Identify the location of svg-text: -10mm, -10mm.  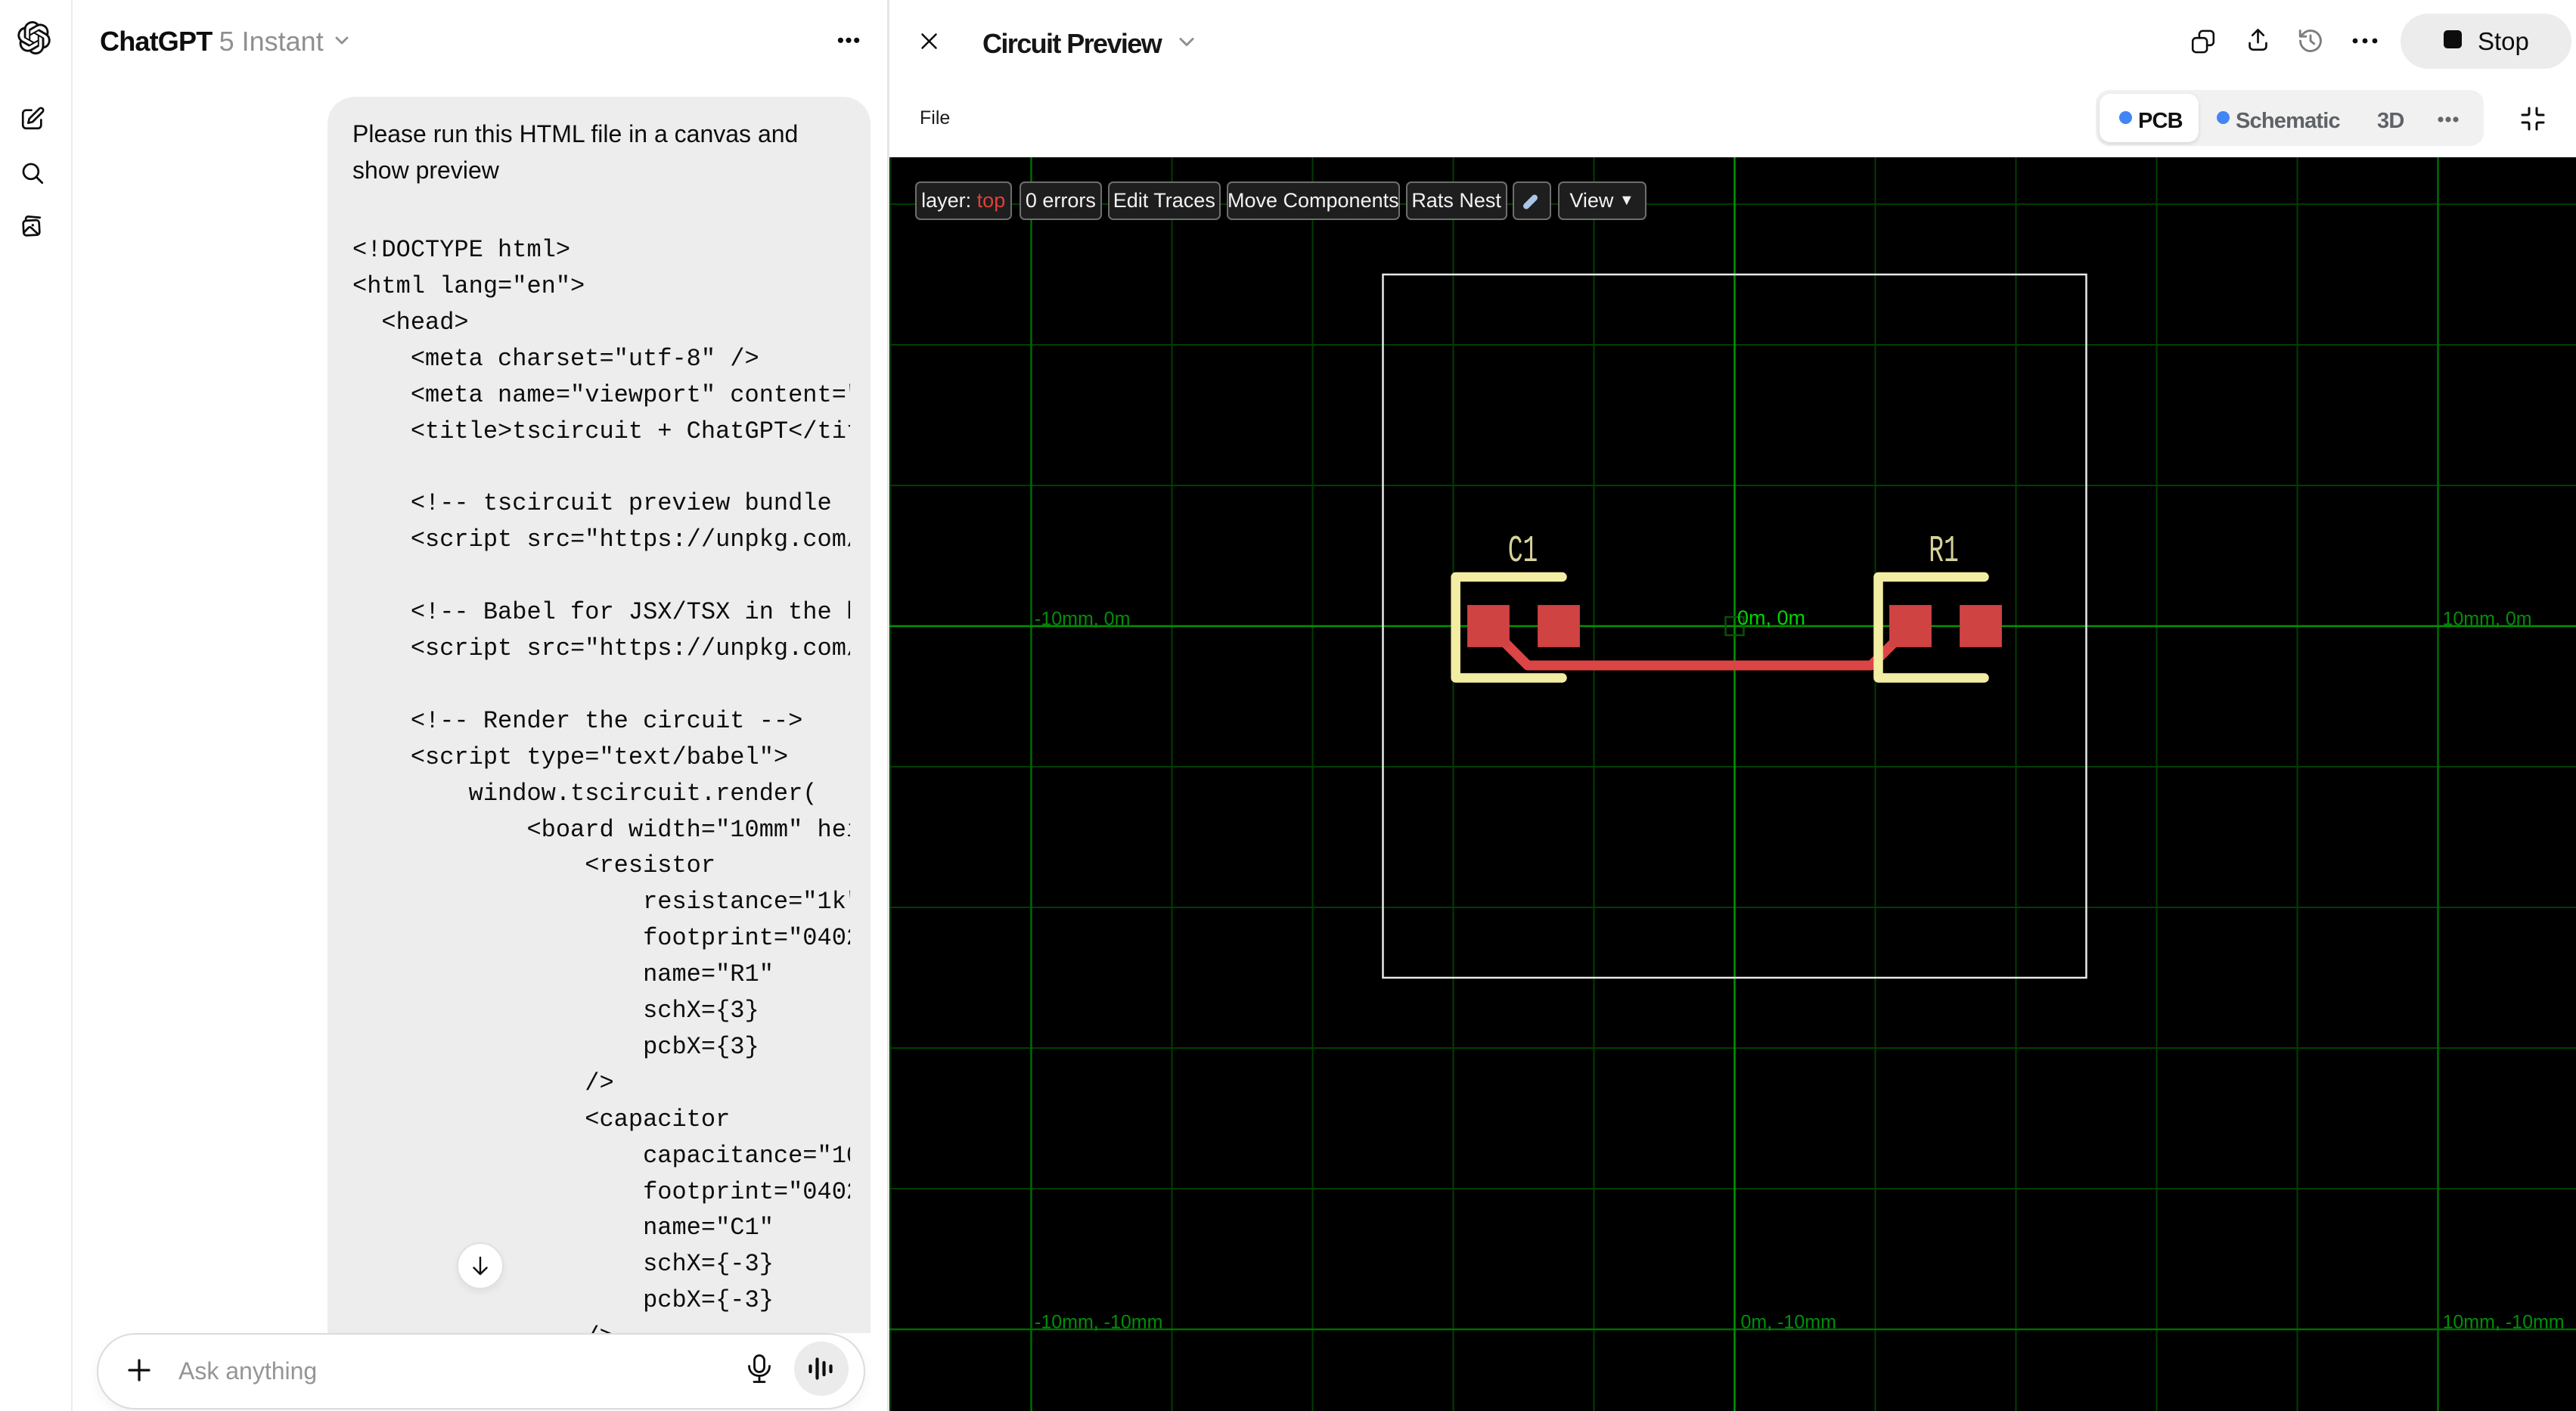
(1098, 1322).